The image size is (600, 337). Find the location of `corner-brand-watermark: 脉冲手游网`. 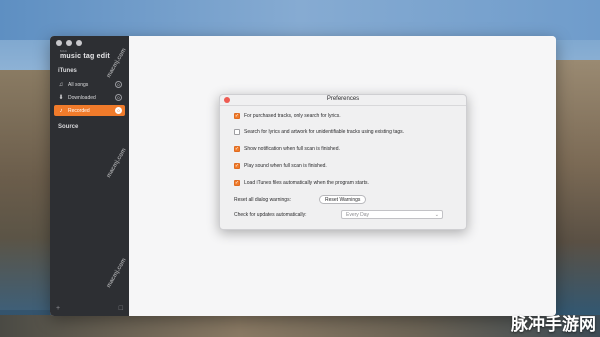

corner-brand-watermark: 脉冲手游网 is located at coordinates (553, 325).